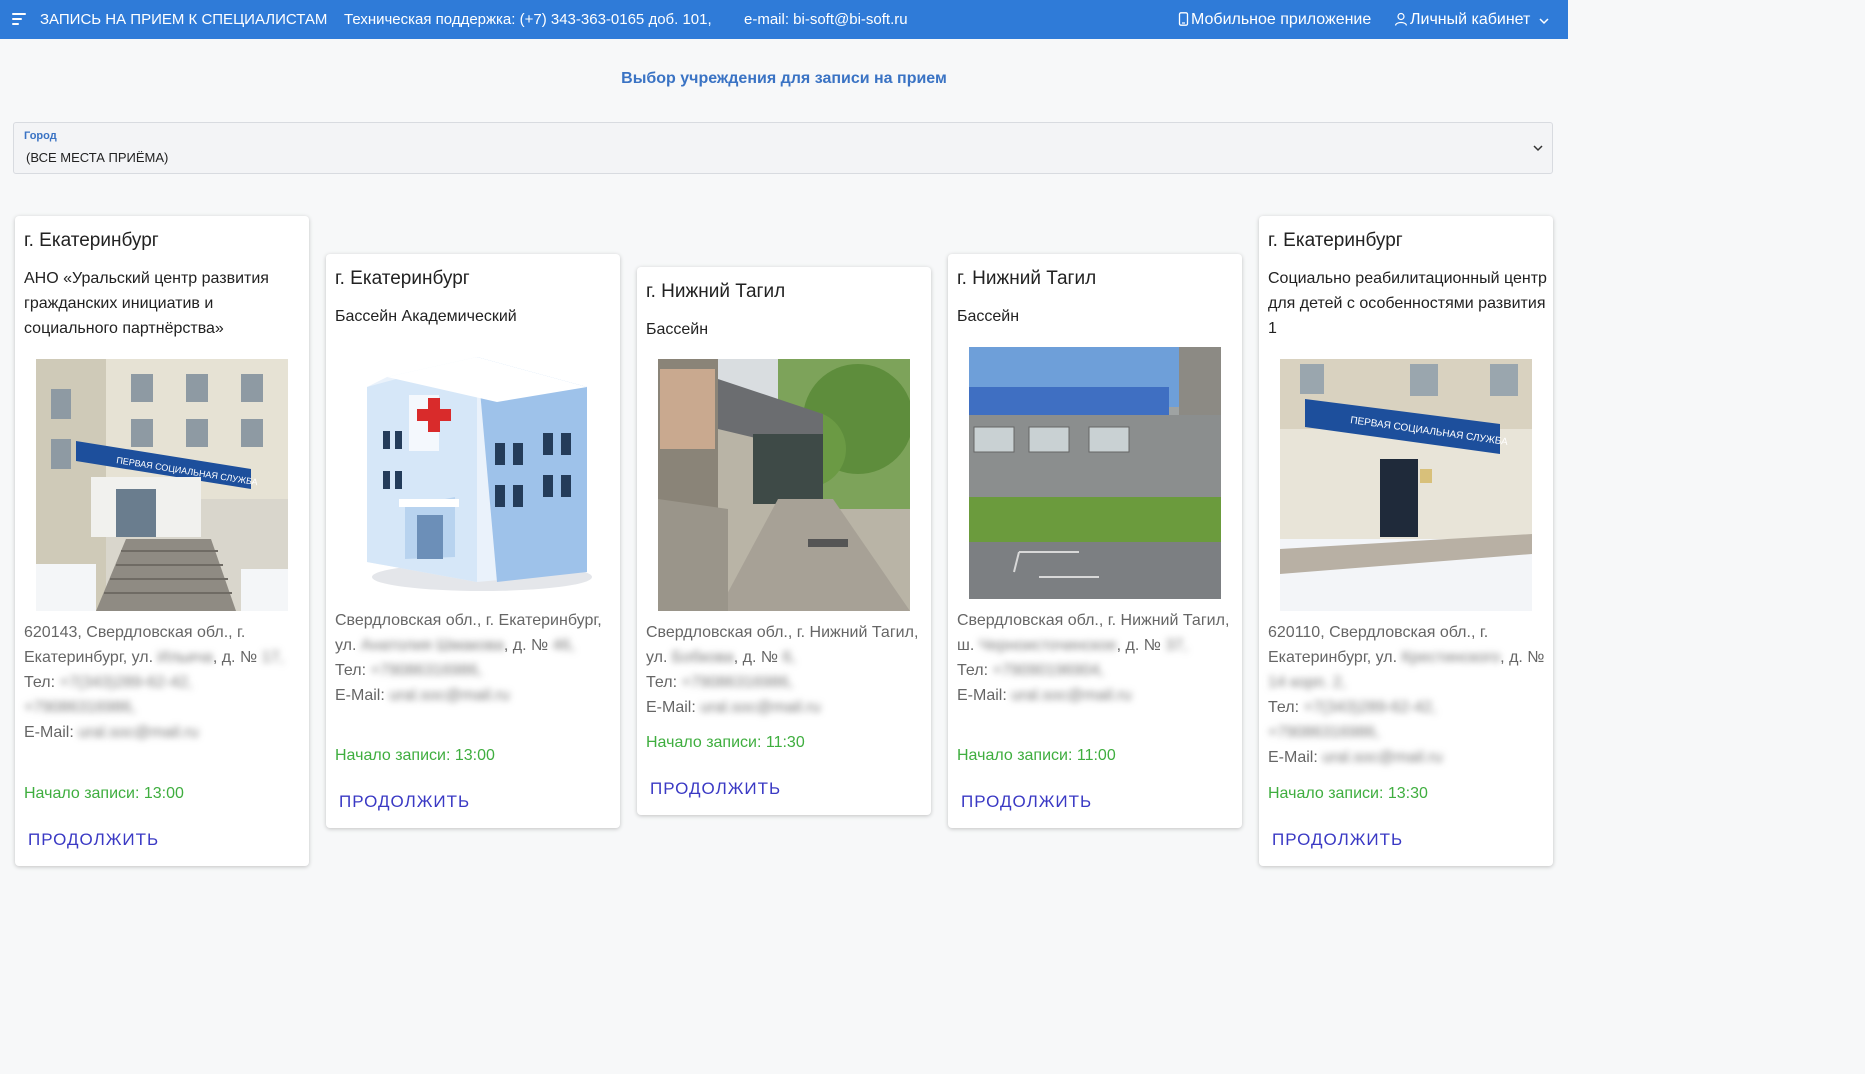 This screenshot has width=1865, height=1074. Describe the element at coordinates (426, 316) in the screenshot. I see `card-org-name: Бассейн Академический` at that location.